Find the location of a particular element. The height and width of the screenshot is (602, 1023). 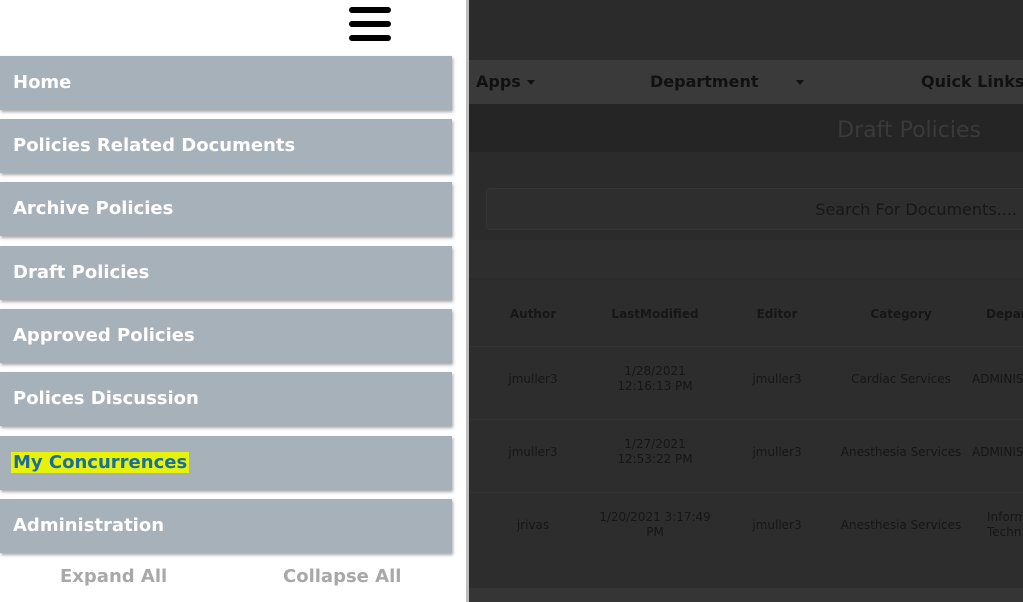

search-input is located at coordinates (755, 209).